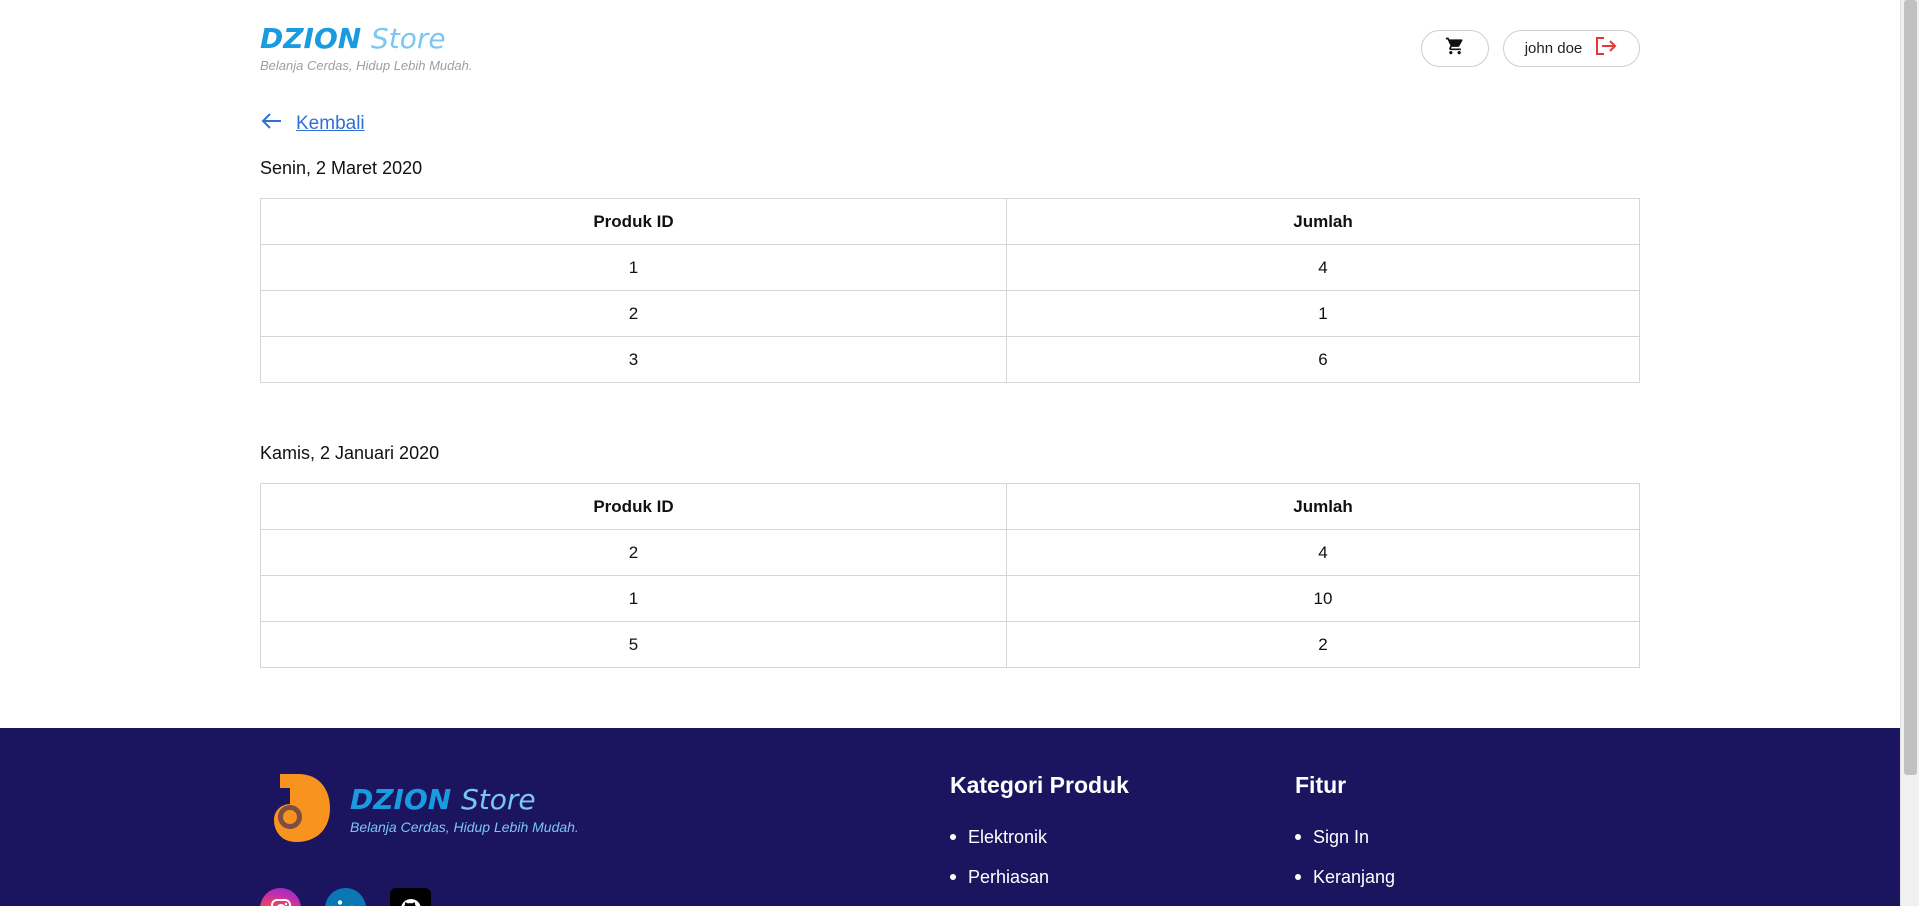 Image resolution: width=1919 pixels, height=906 pixels. What do you see at coordinates (1323, 359) in the screenshot?
I see `quantity-cell: 6` at bounding box center [1323, 359].